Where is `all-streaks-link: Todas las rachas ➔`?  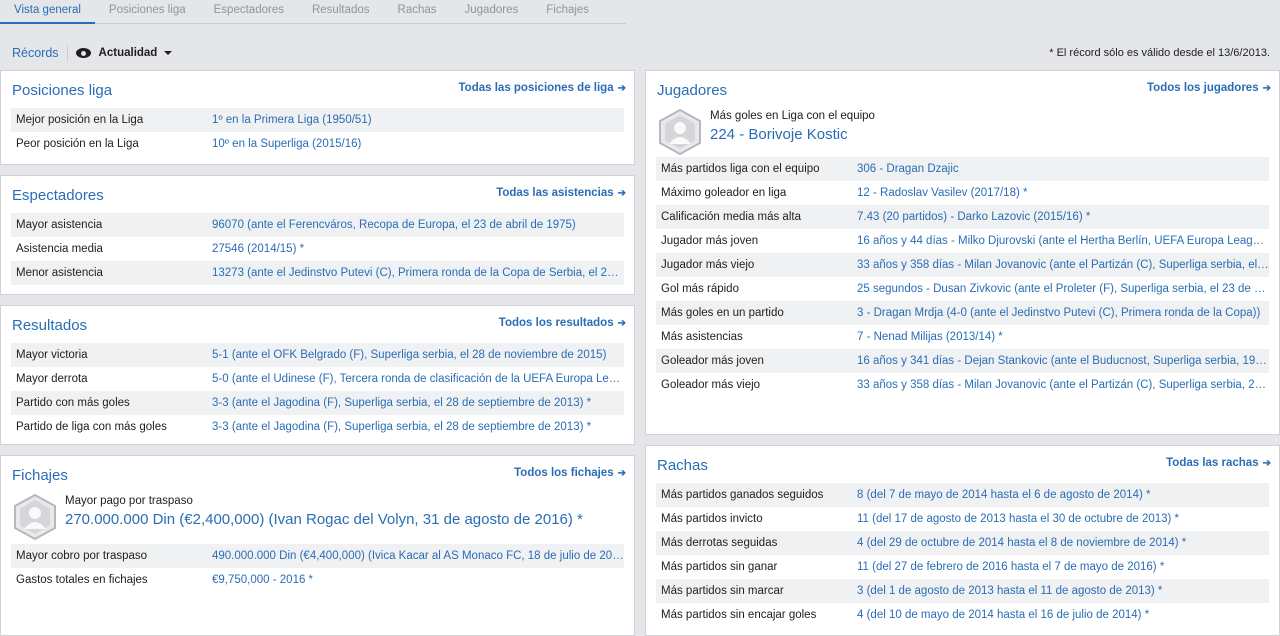 all-streaks-link: Todas las rachas ➔ is located at coordinates (1218, 463).